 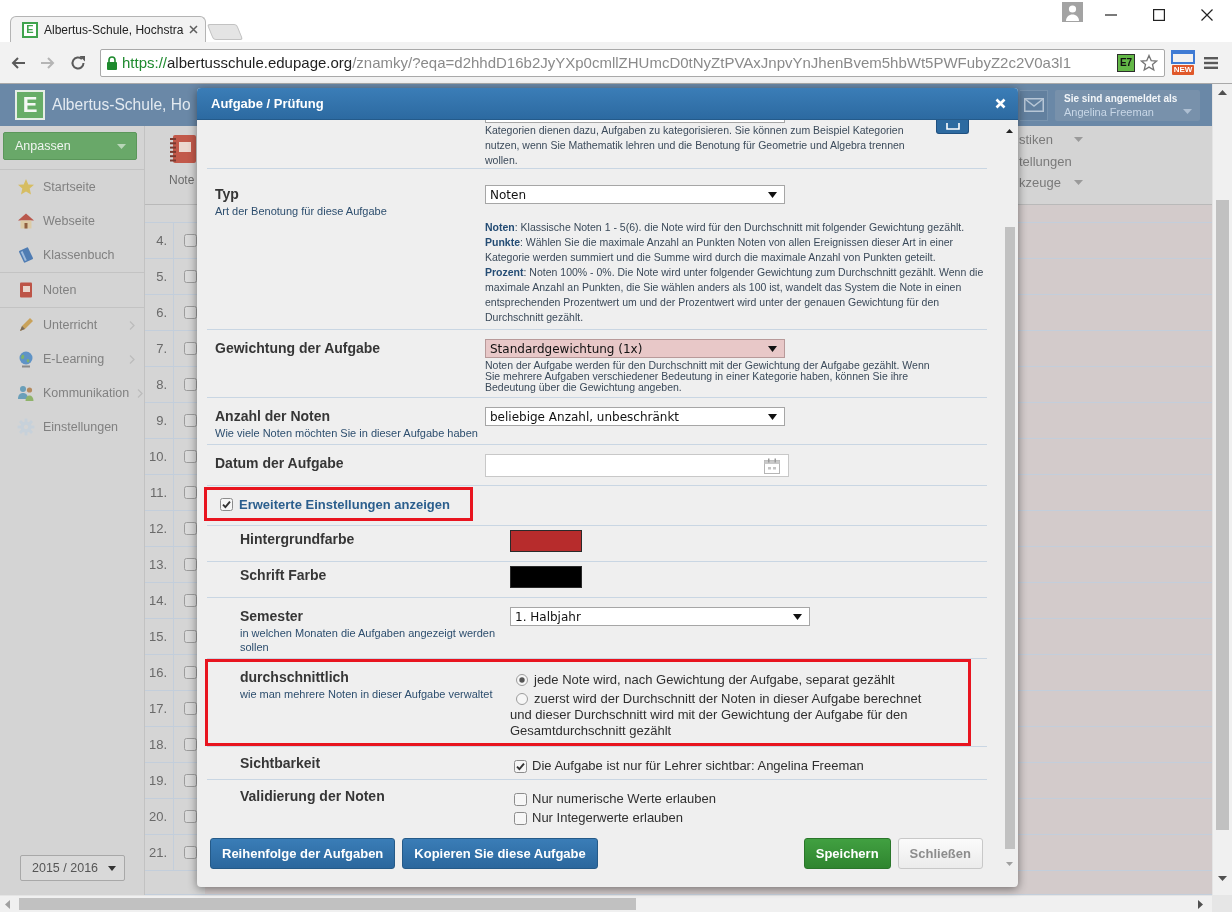 What do you see at coordinates (303, 853) in the screenshot?
I see `action-button: Reihenfolge der Aufgaben` at bounding box center [303, 853].